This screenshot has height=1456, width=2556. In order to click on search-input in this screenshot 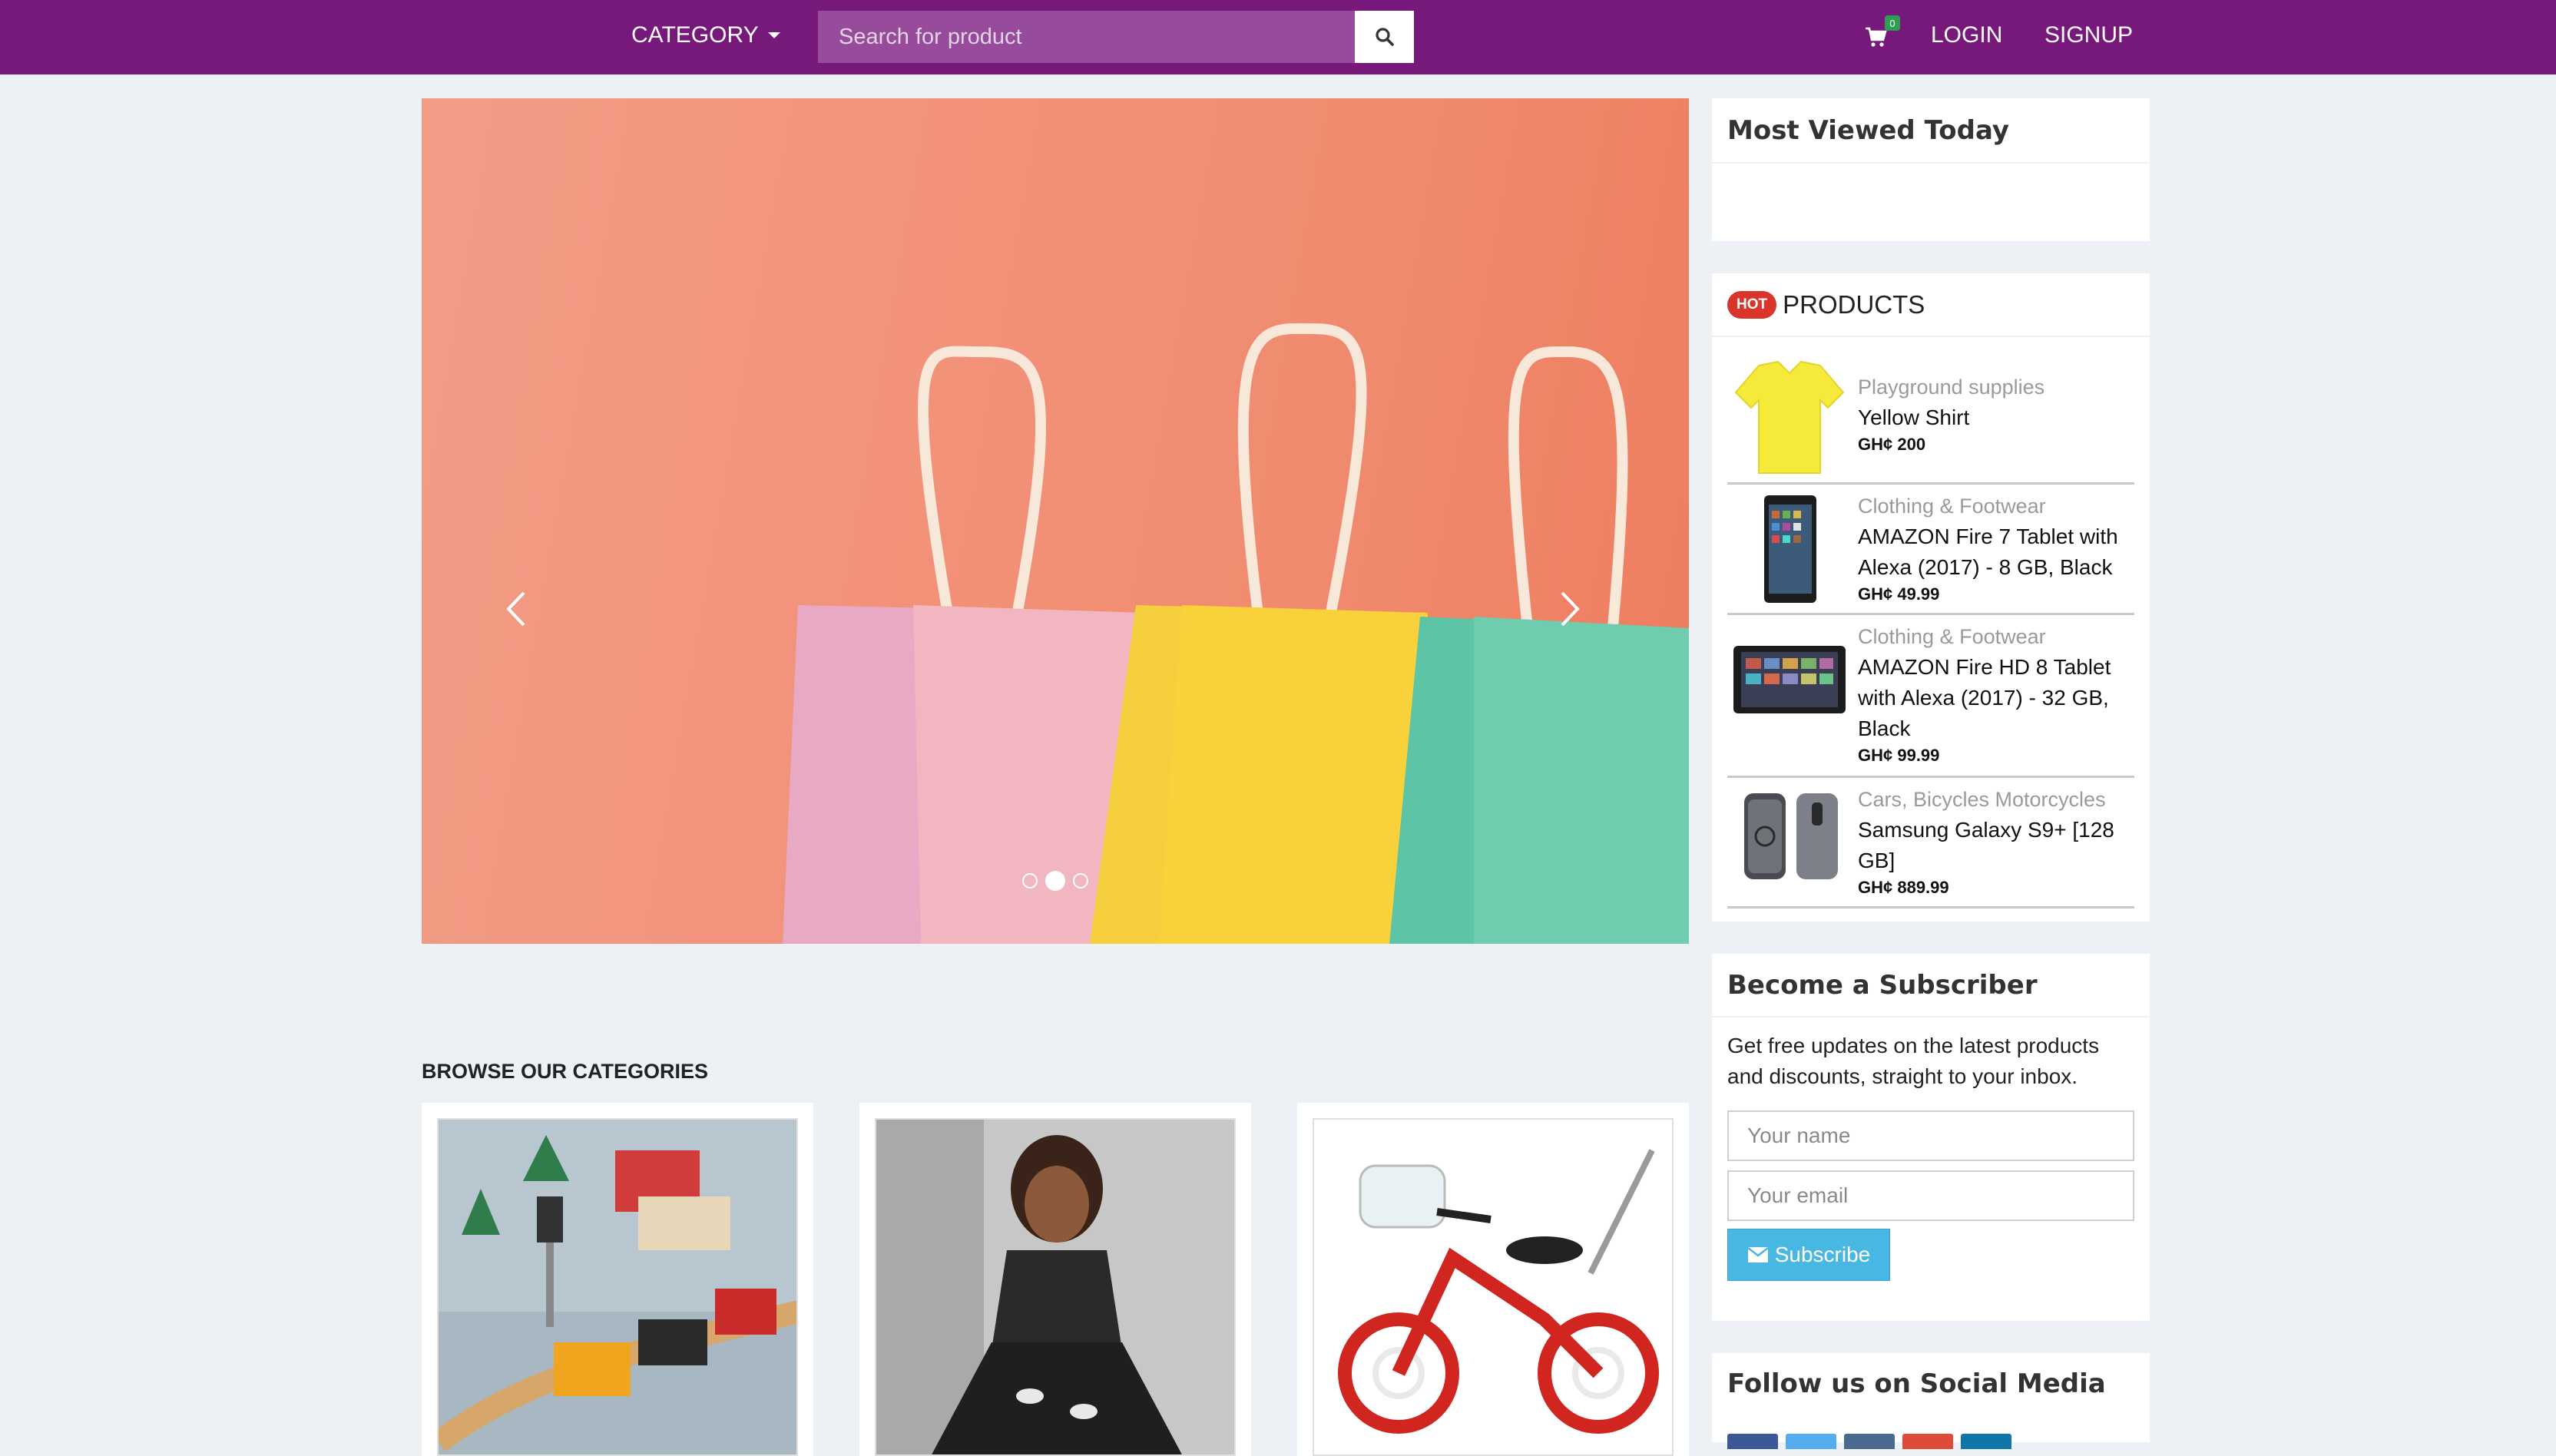, I will do `click(1086, 37)`.